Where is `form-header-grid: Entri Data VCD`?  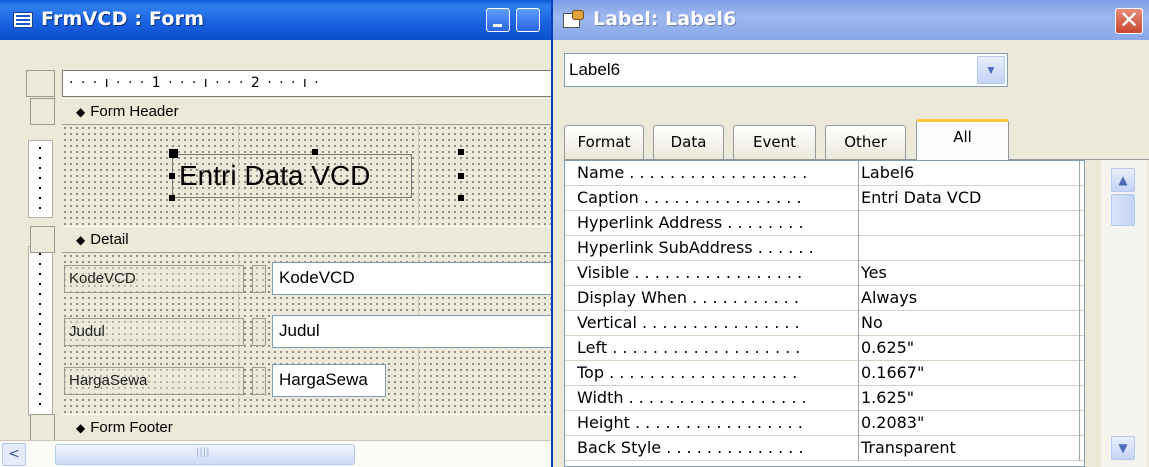
form-header-grid: Entri Data VCD is located at coordinates (311, 175).